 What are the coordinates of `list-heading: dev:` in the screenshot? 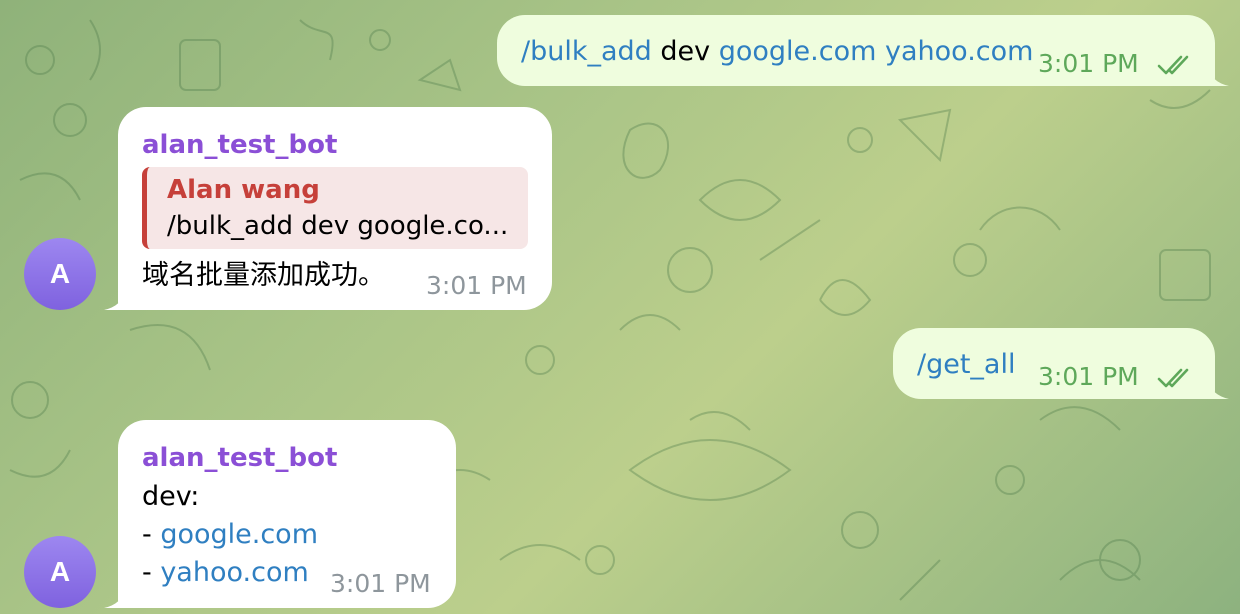 It's located at (171, 496).